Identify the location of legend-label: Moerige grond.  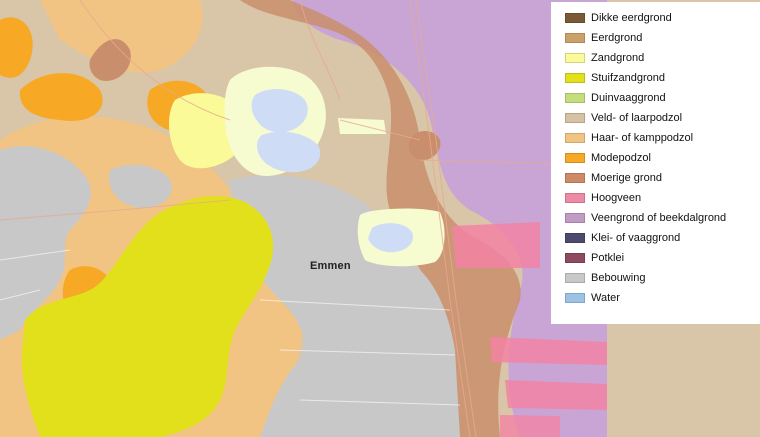
(626, 178).